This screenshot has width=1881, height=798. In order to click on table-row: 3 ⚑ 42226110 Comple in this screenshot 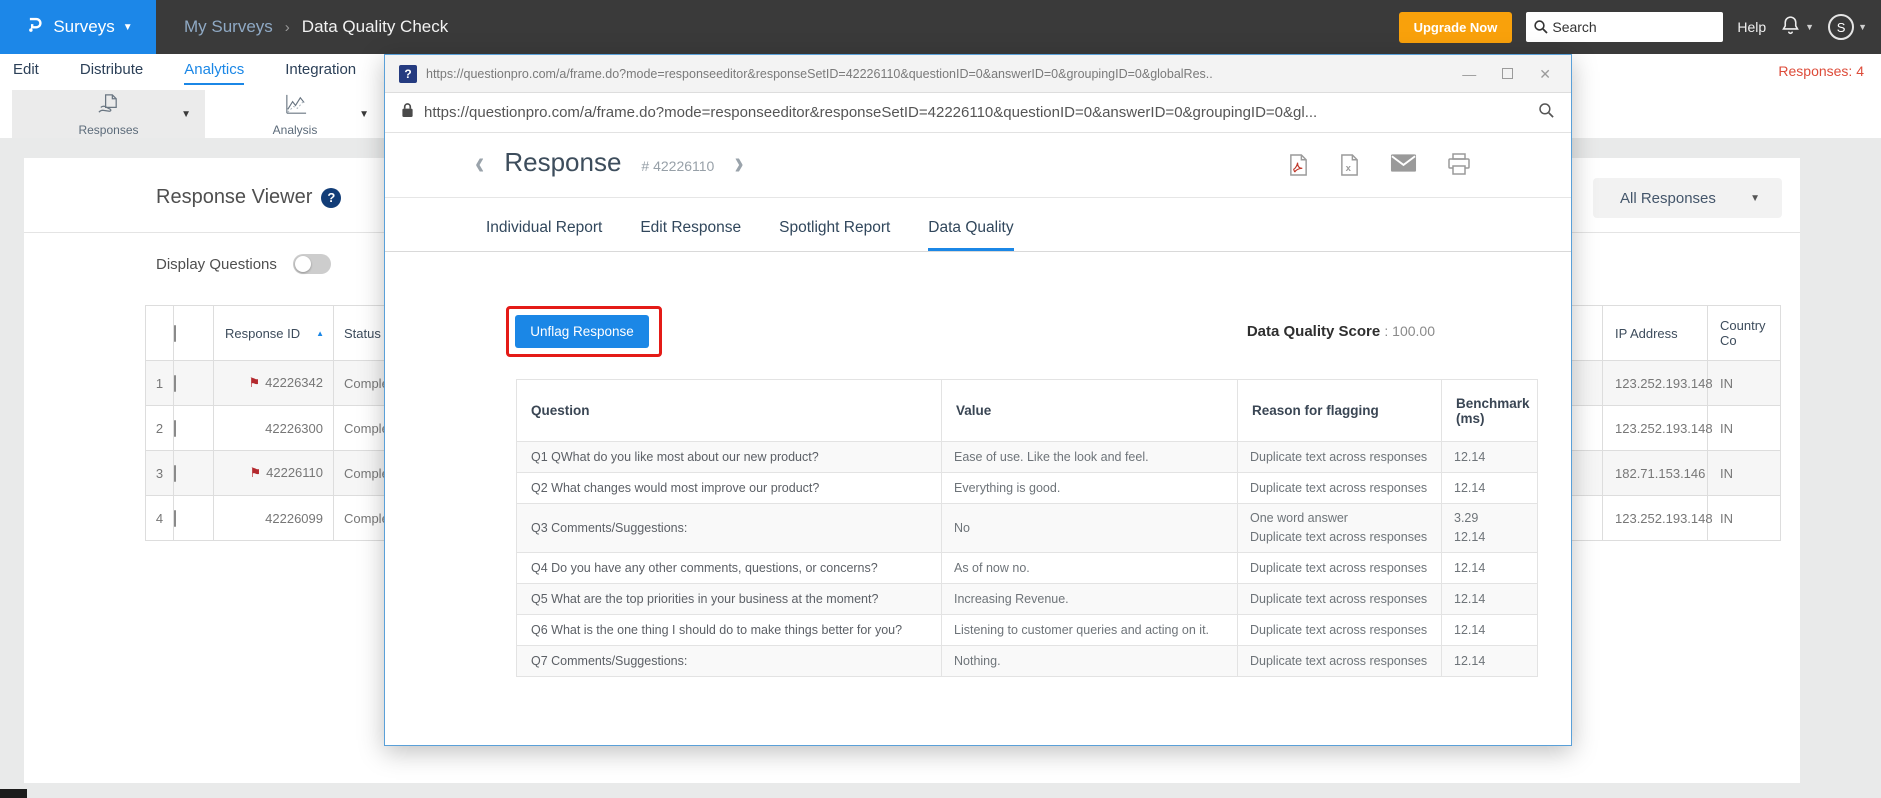, I will do `click(279, 473)`.